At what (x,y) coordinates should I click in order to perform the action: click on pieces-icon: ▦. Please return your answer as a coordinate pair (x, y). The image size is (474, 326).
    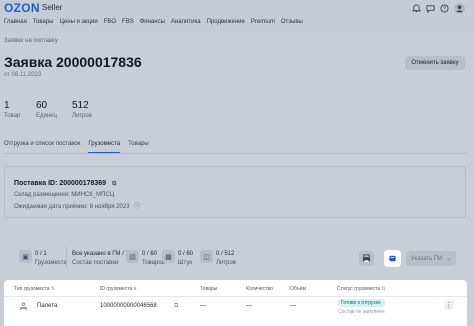
    Looking at the image, I should click on (168, 256).